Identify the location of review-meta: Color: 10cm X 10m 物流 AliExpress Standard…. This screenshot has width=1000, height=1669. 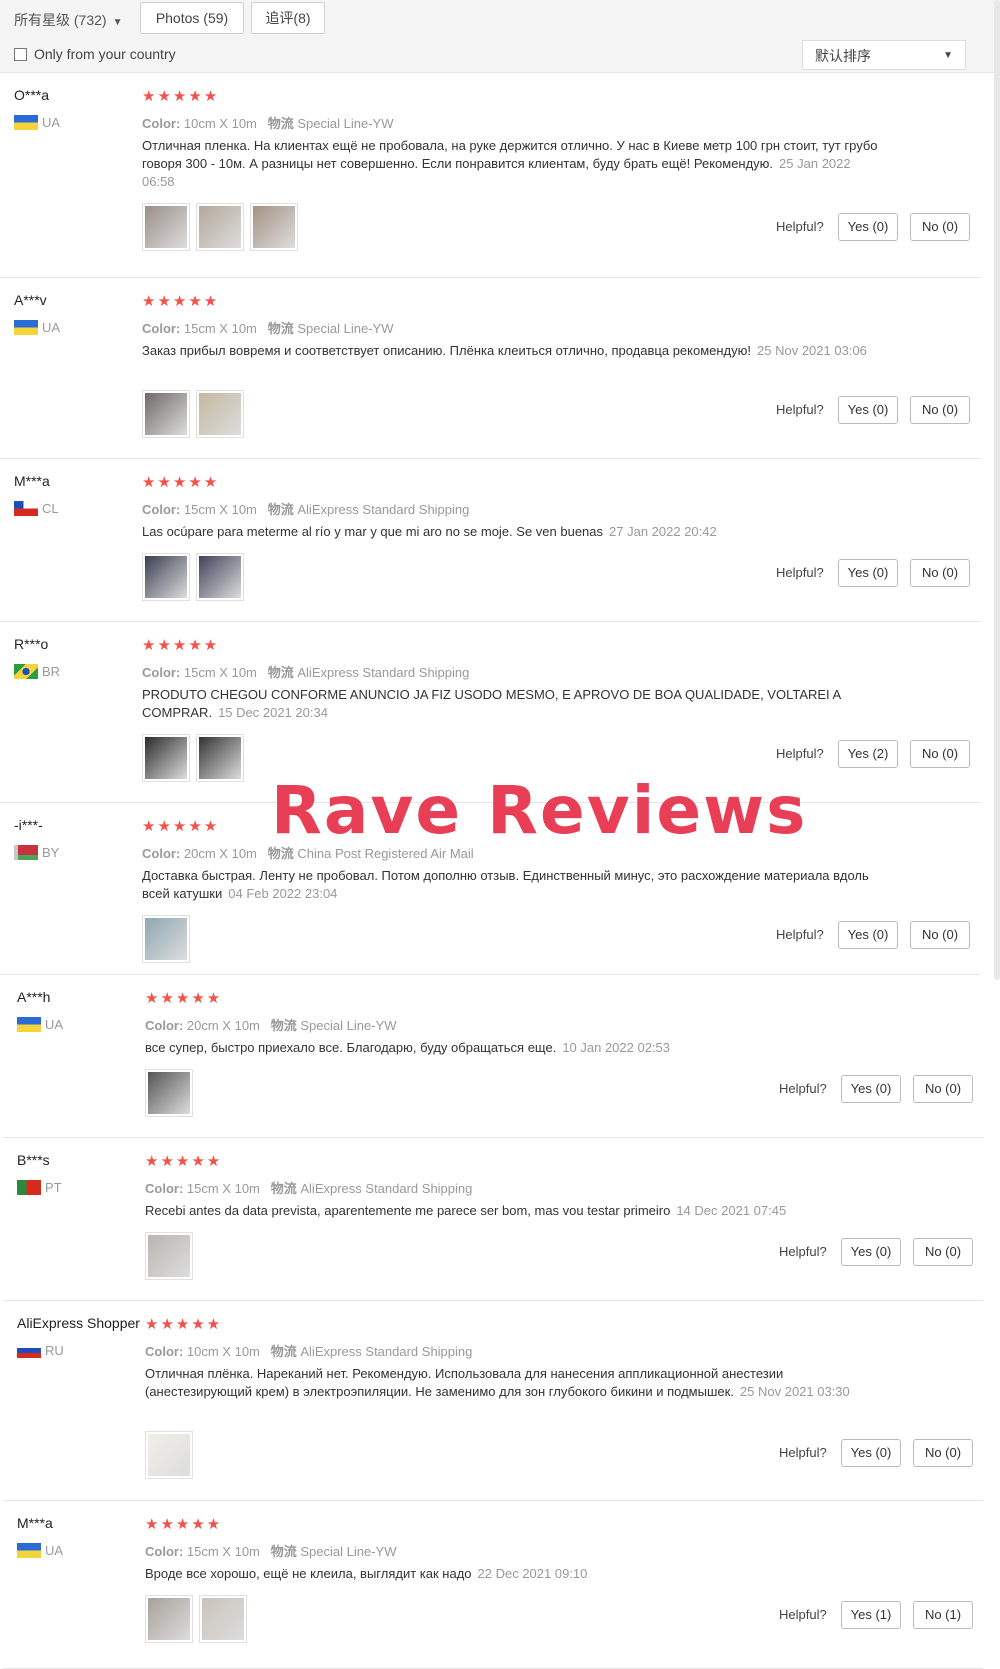
(308, 1350).